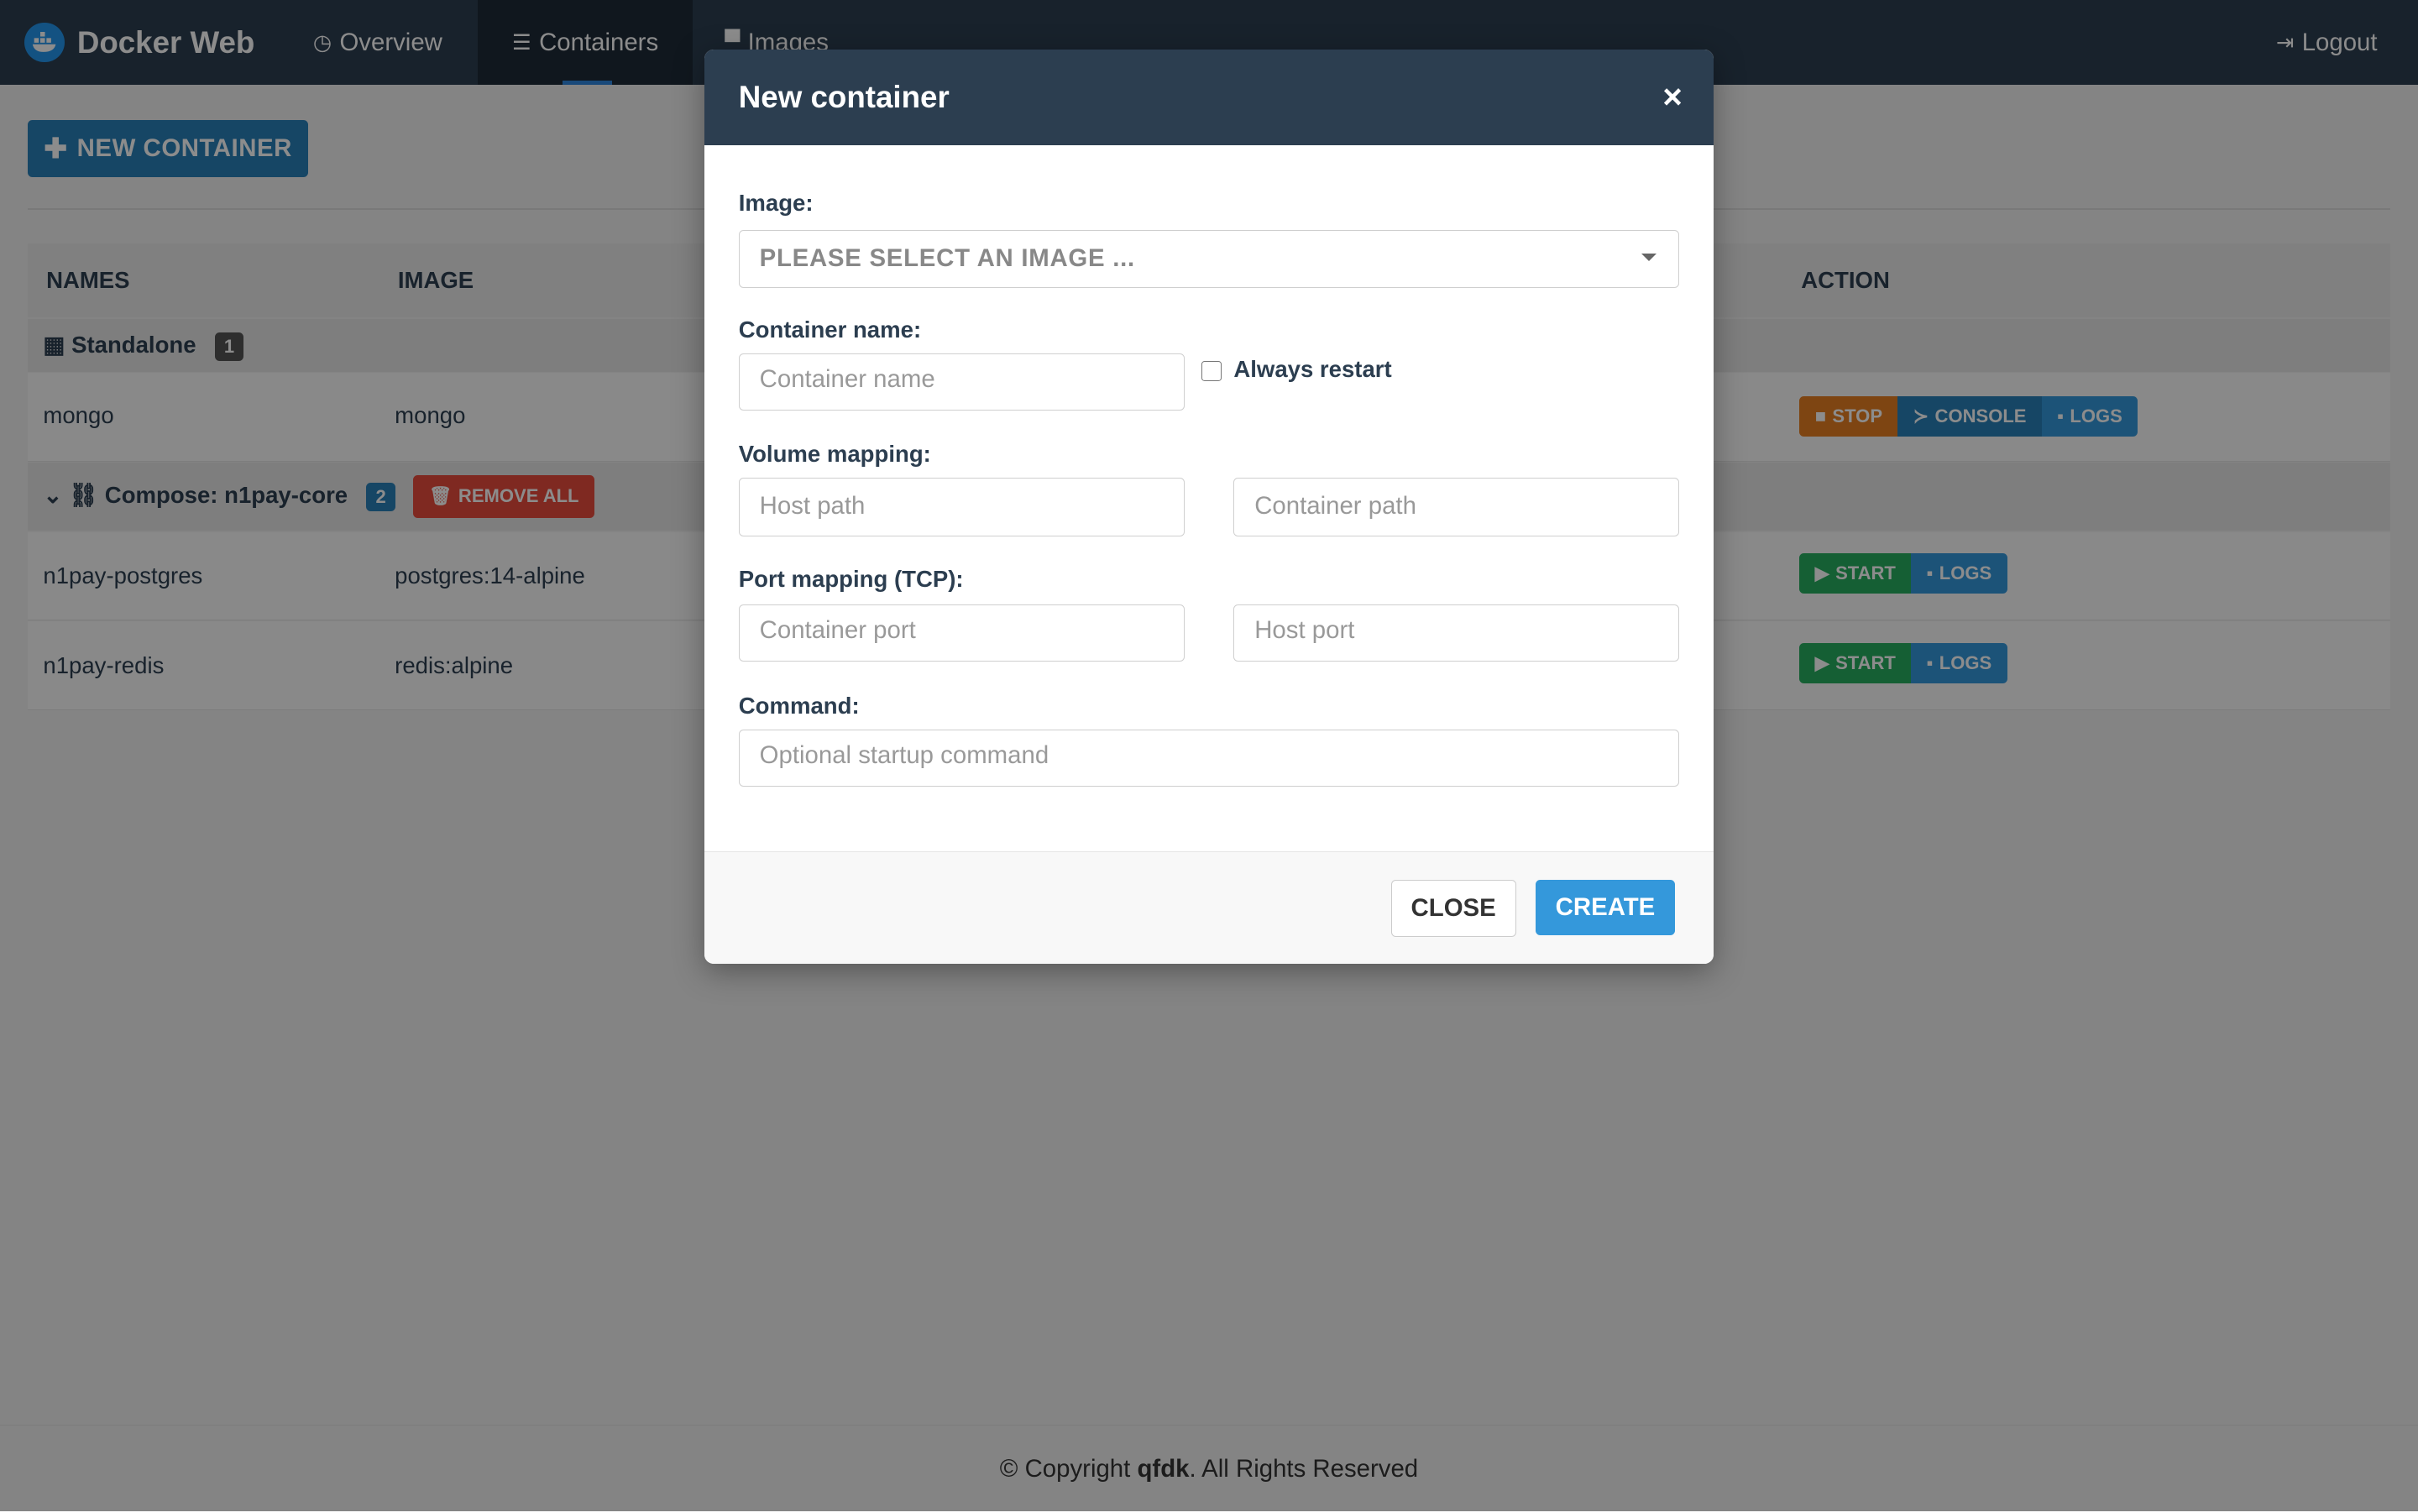 The image size is (2418, 1512). What do you see at coordinates (1312, 369) in the screenshot?
I see `always-restart-label: Always restart` at bounding box center [1312, 369].